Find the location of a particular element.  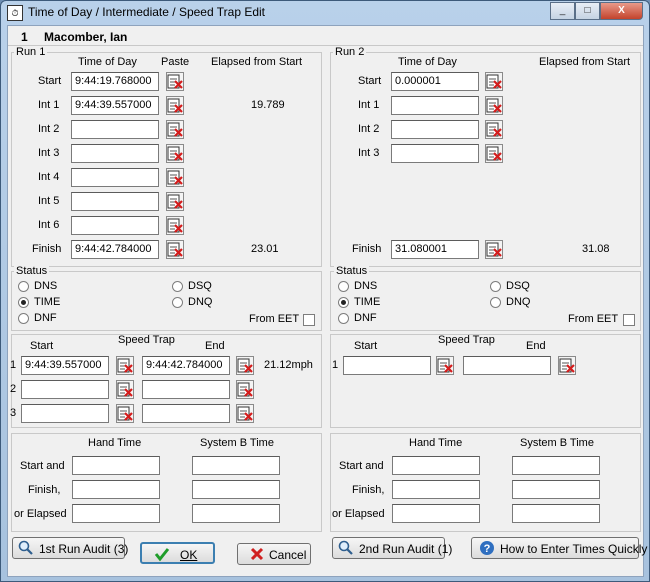

run1-hand-elapsed-input is located at coordinates (116, 513).